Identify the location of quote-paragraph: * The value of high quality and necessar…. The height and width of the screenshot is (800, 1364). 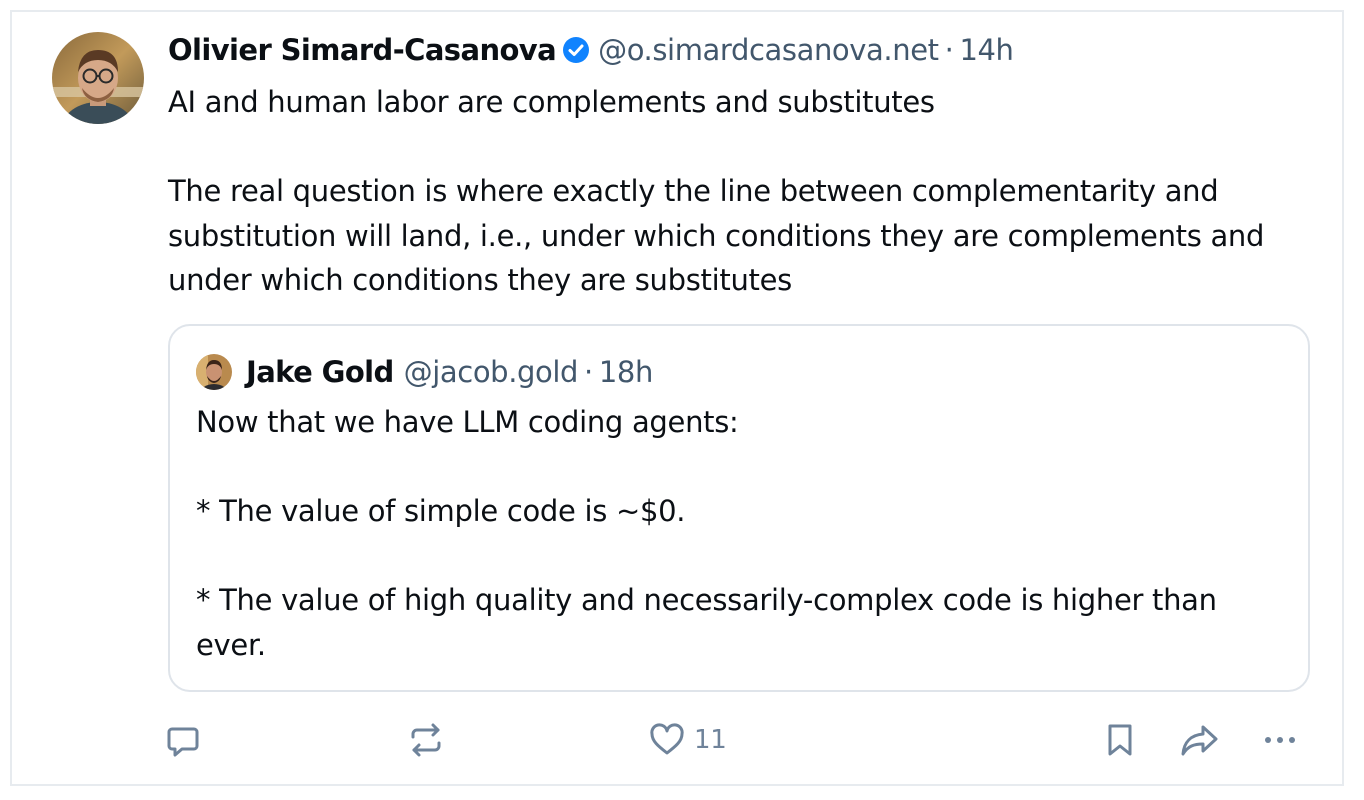
(706, 622).